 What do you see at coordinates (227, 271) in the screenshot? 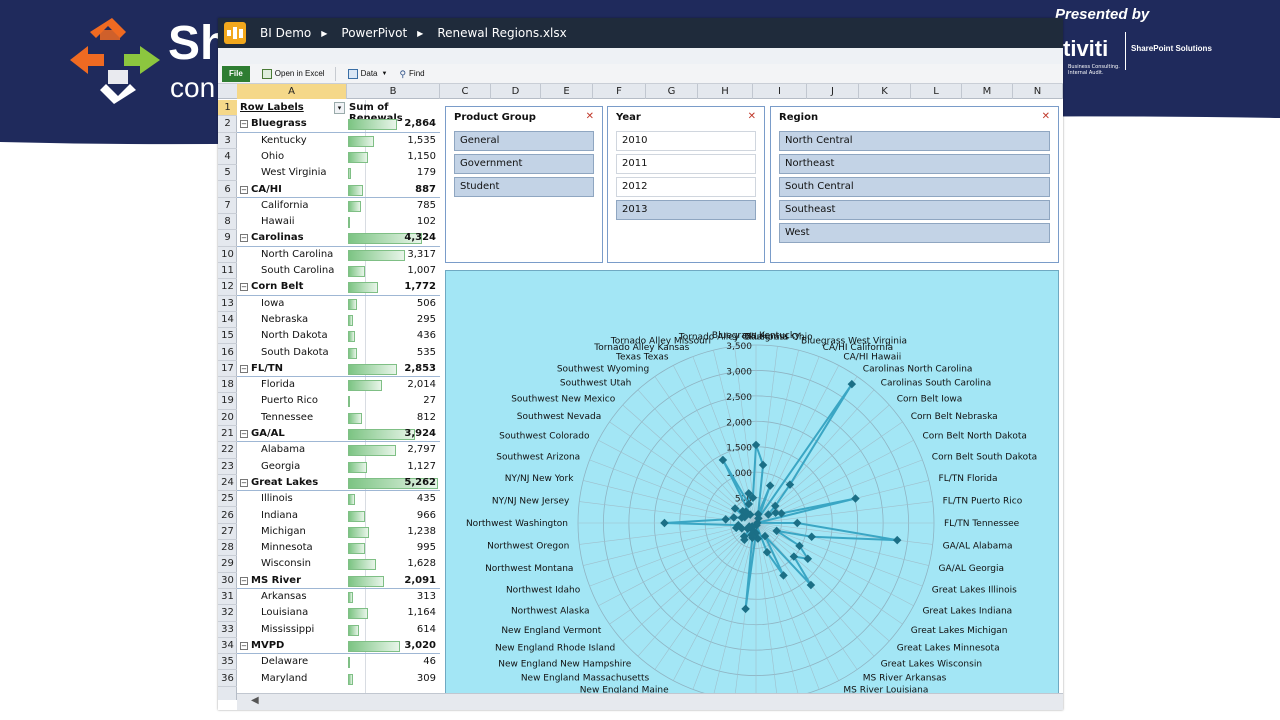
I see `row-header: 11` at bounding box center [227, 271].